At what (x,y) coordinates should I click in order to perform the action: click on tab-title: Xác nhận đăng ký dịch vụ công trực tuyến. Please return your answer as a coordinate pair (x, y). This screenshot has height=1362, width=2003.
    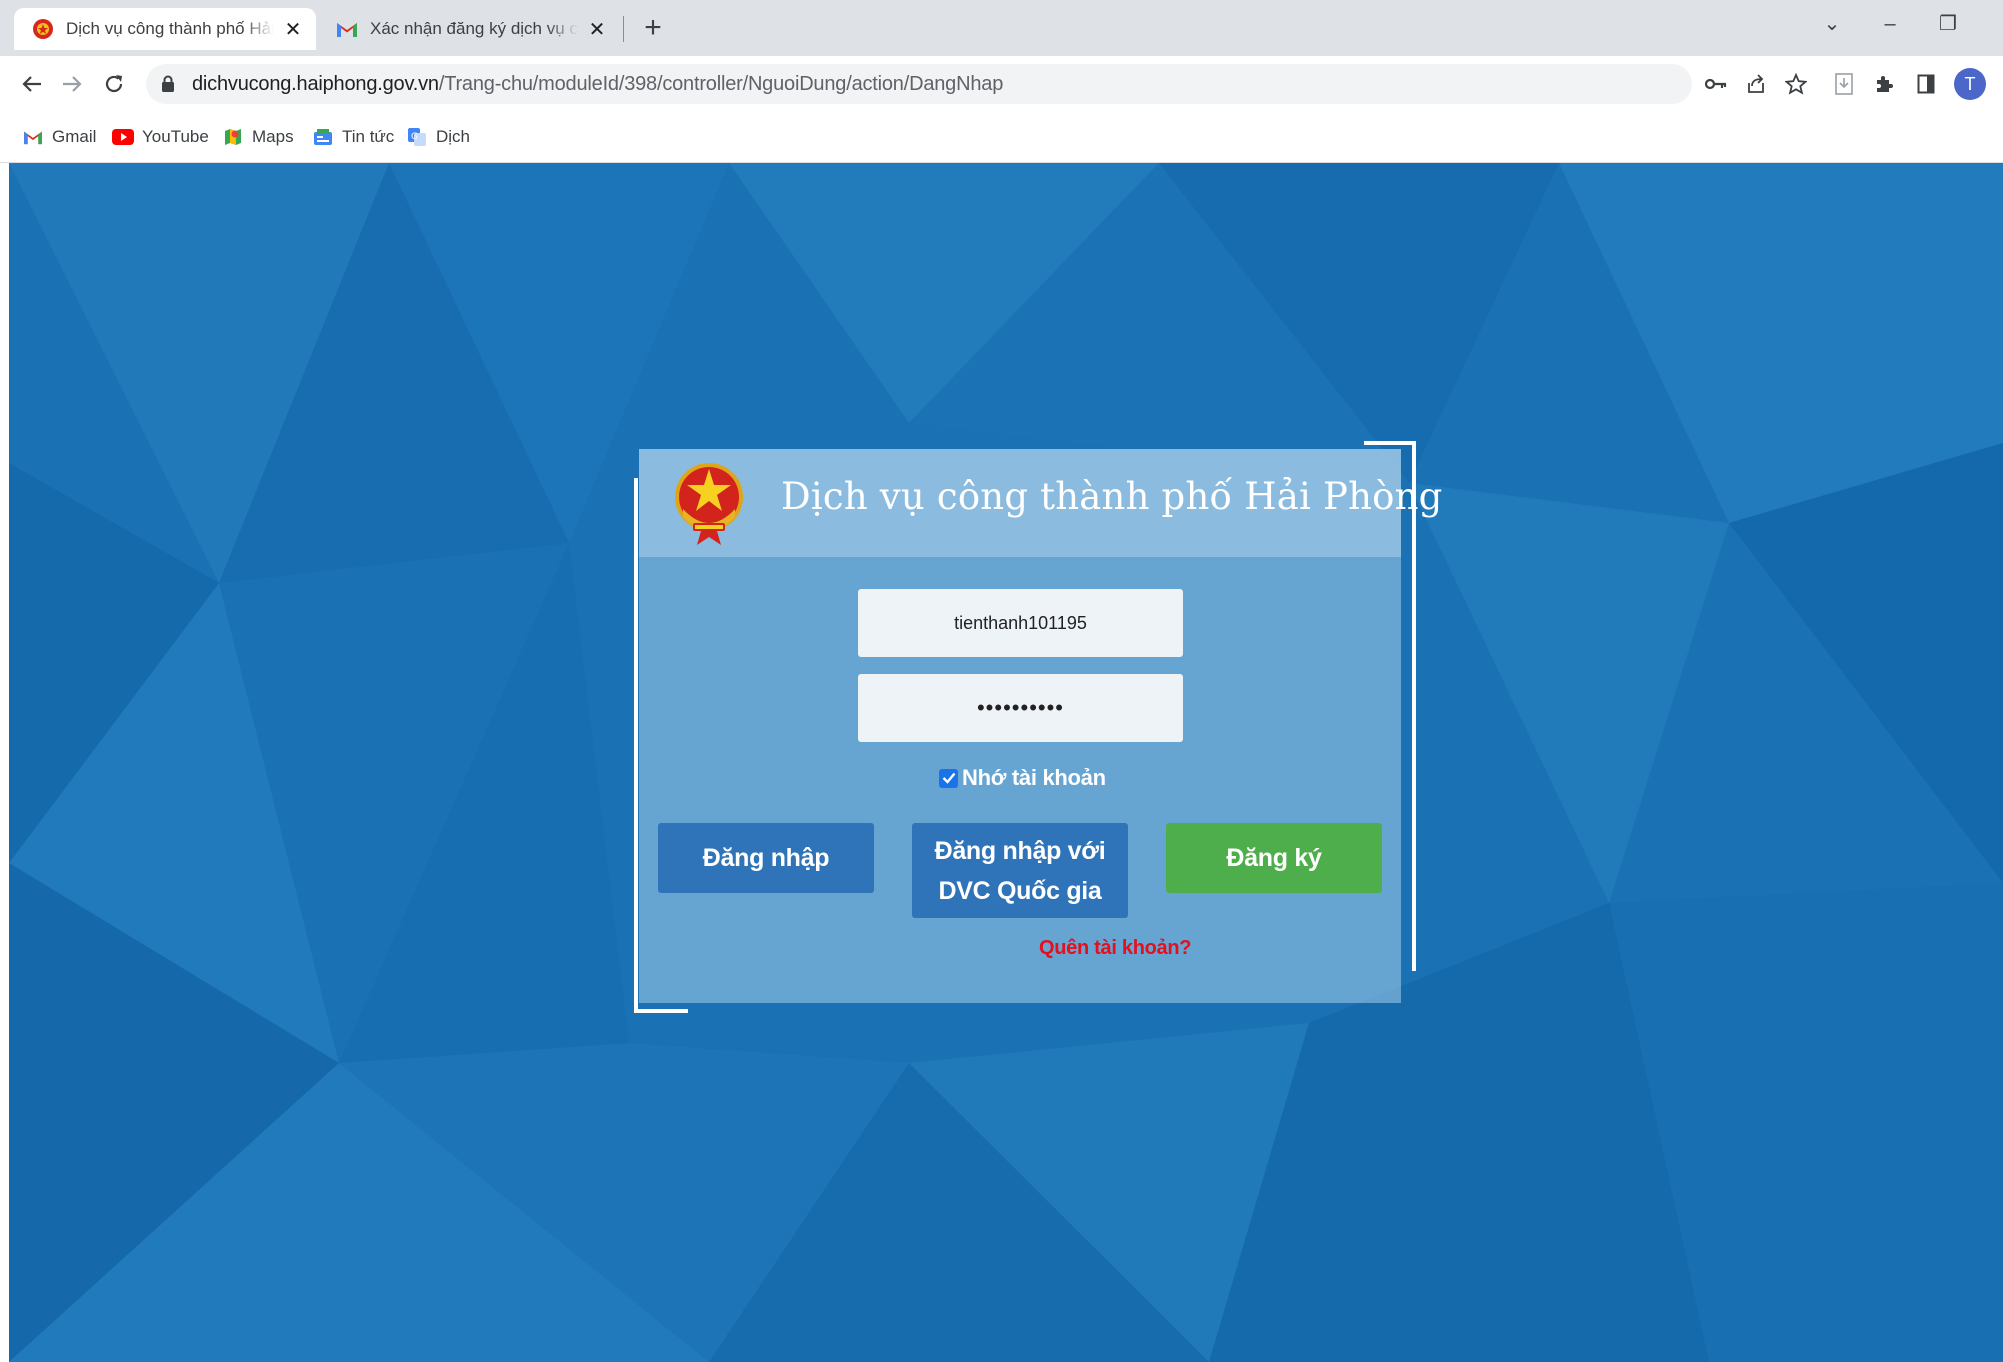
    Looking at the image, I should click on (474, 28).